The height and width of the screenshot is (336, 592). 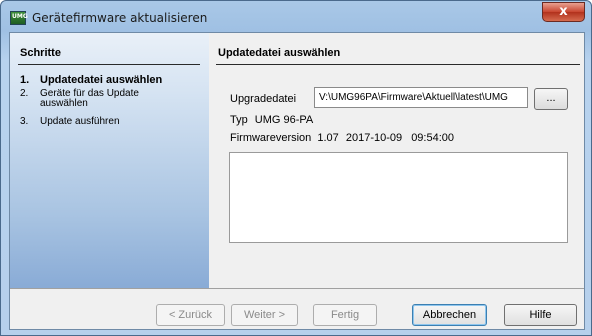 I want to click on next-button: Weiter >, so click(x=264, y=315).